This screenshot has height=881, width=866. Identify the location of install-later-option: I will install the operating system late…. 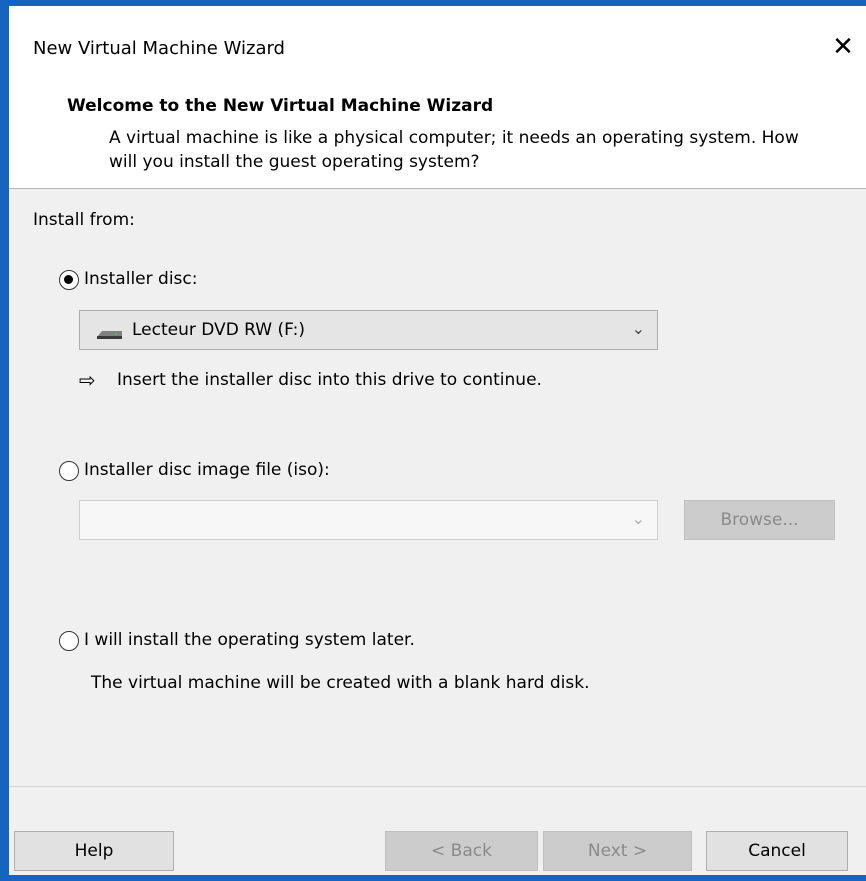
(269, 642).